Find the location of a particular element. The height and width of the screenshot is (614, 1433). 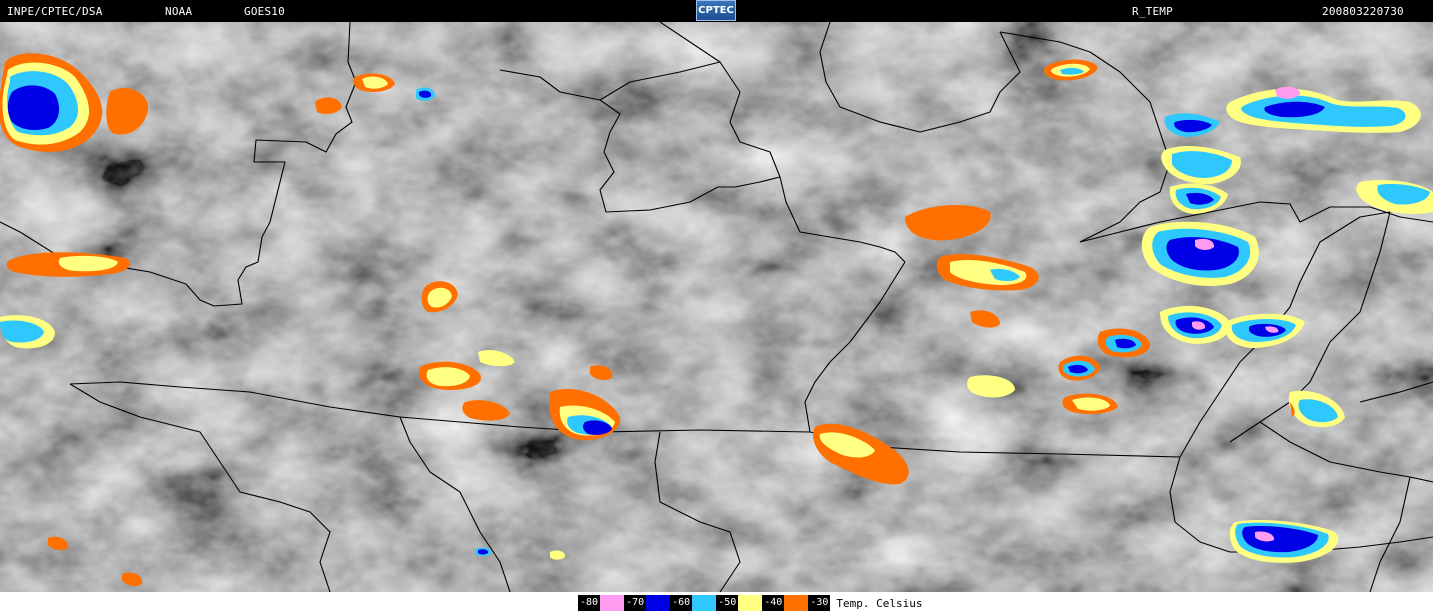

legend-label: -50 is located at coordinates (727, 603).